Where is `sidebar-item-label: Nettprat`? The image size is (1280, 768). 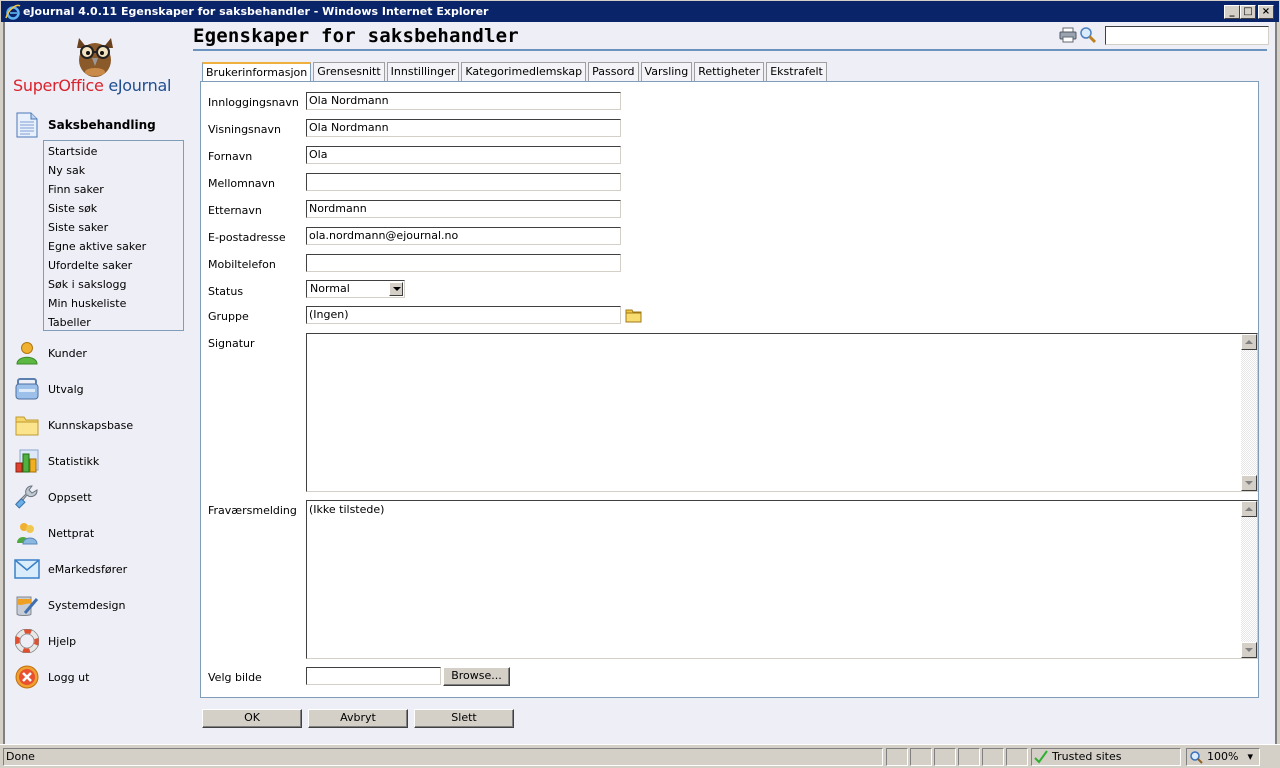
sidebar-item-label: Nettprat is located at coordinates (71, 533).